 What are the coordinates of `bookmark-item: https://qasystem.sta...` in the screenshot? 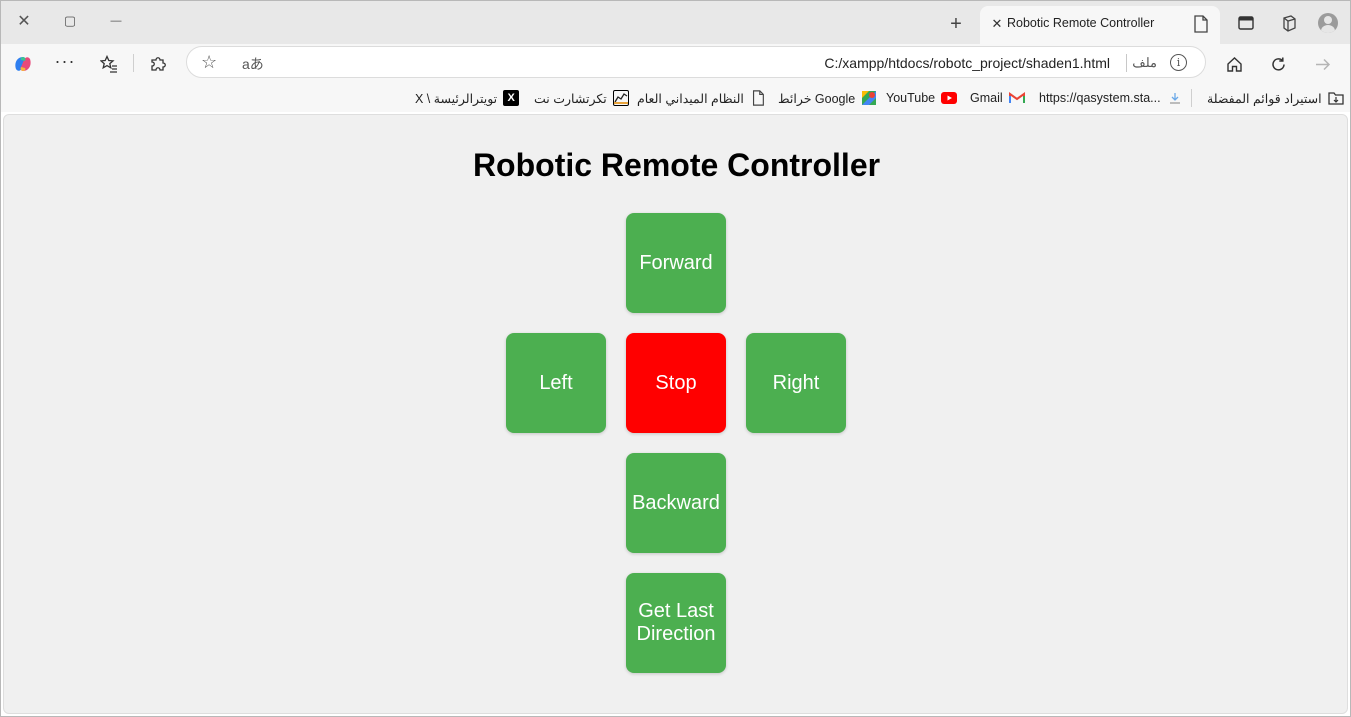 It's located at (1111, 98).